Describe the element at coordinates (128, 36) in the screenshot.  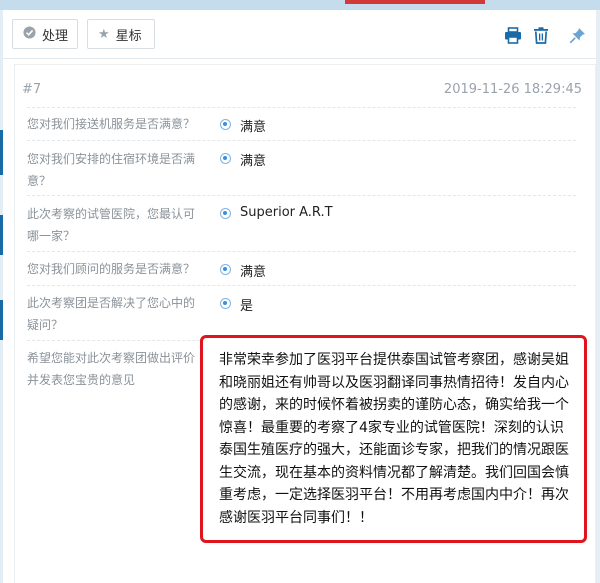
I see `star-button-label: 星标` at that location.